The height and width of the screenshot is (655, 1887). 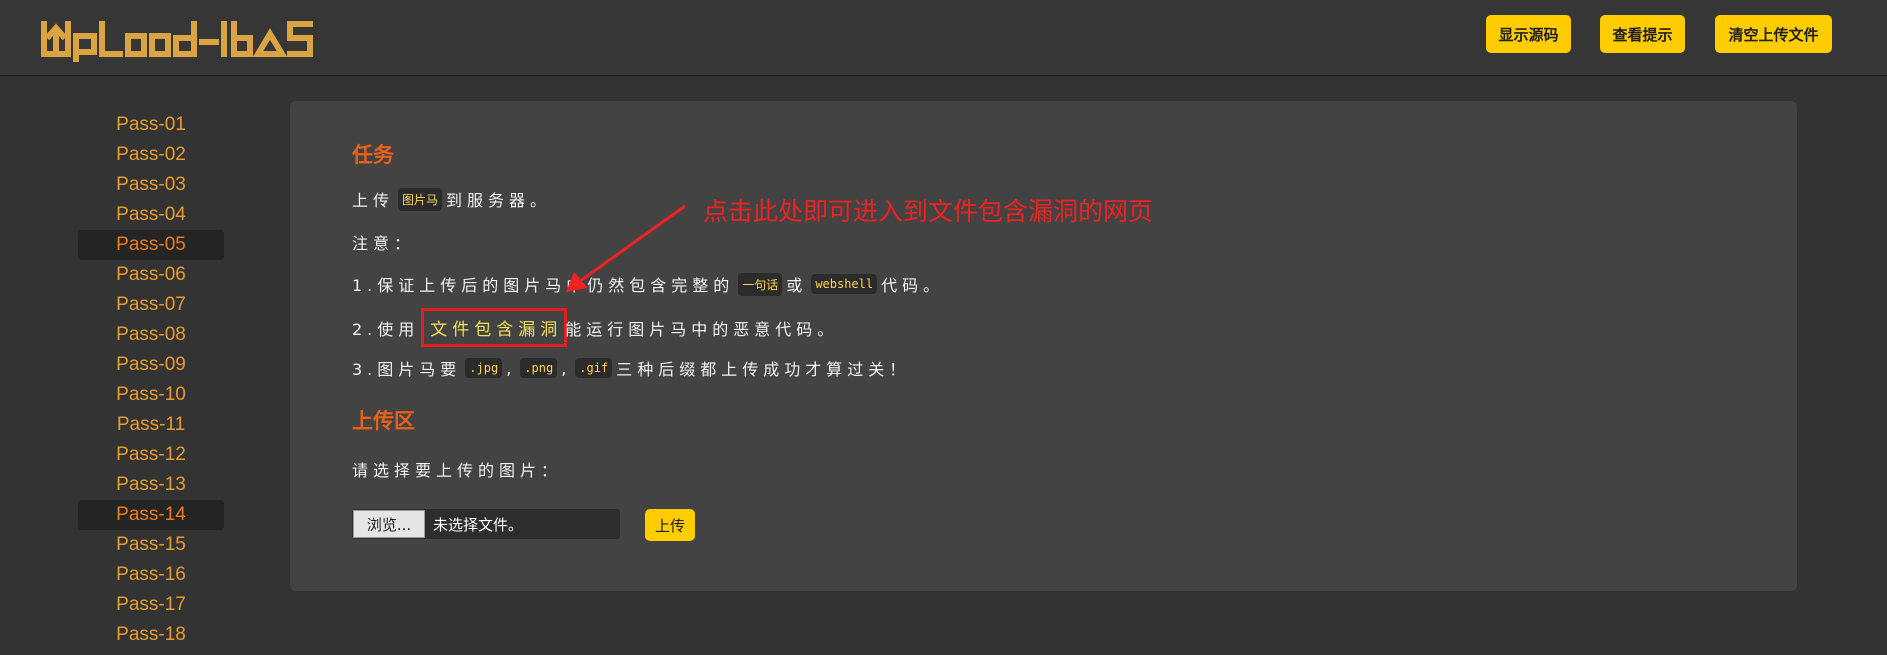 What do you see at coordinates (844, 284) in the screenshot?
I see `code-webshell: webshell` at bounding box center [844, 284].